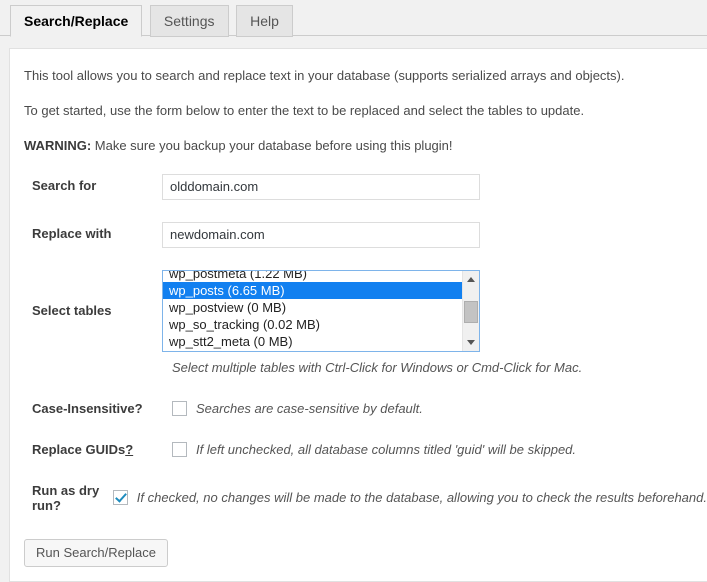  What do you see at coordinates (471, 279) in the screenshot?
I see `scroll-up-icon` at bounding box center [471, 279].